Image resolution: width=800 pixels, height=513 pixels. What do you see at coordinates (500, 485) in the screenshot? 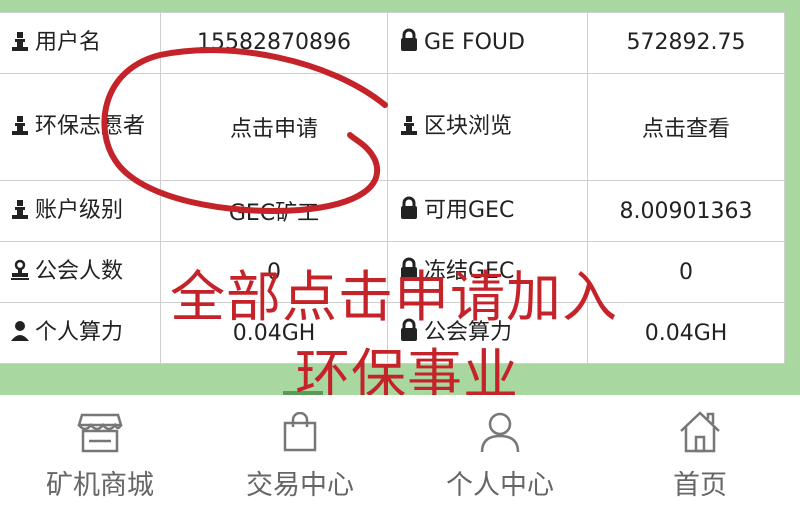
I see `nav-label: 个人中心` at bounding box center [500, 485].